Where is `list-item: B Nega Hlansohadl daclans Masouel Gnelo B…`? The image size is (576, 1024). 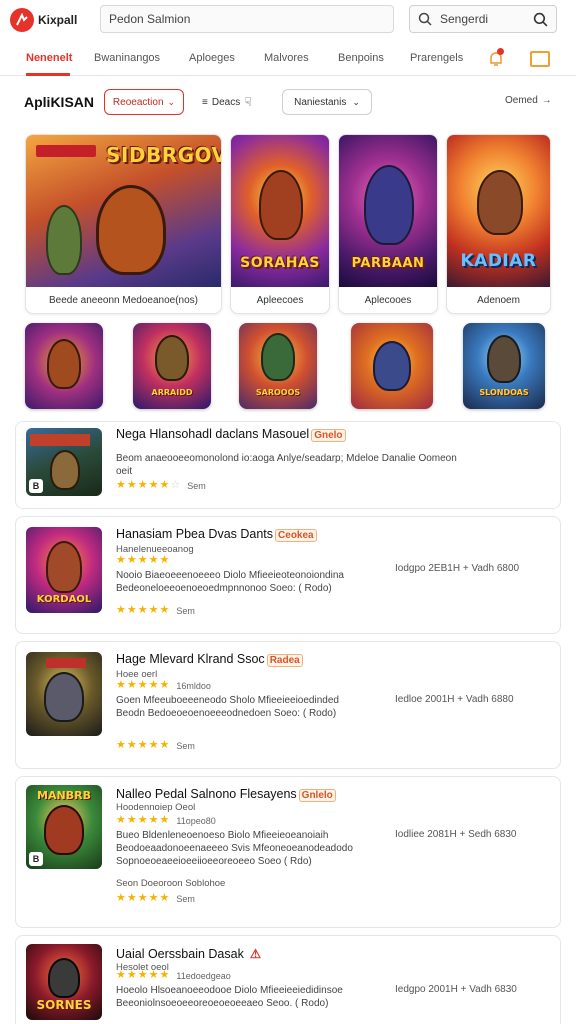
list-item: B Nega Hlansohadl daclans Masouel Gnelo B… is located at coordinates (288, 465).